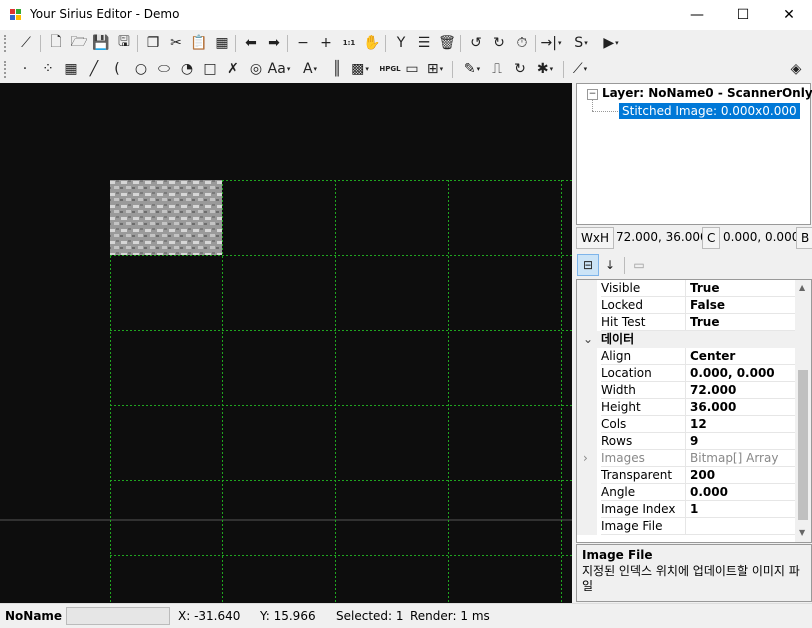  I want to click on property-value: False, so click(742, 305).